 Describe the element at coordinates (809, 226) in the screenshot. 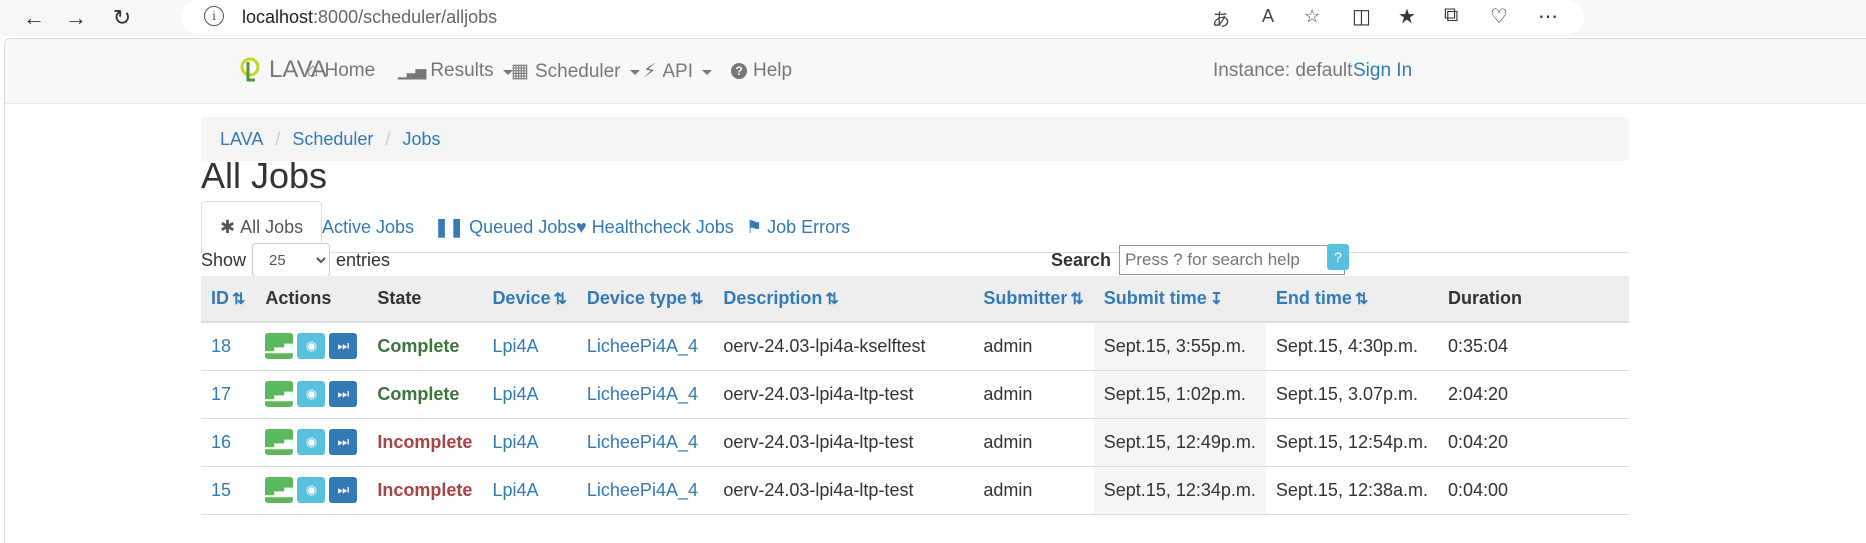

I see `tab-label: Job Errors` at that location.